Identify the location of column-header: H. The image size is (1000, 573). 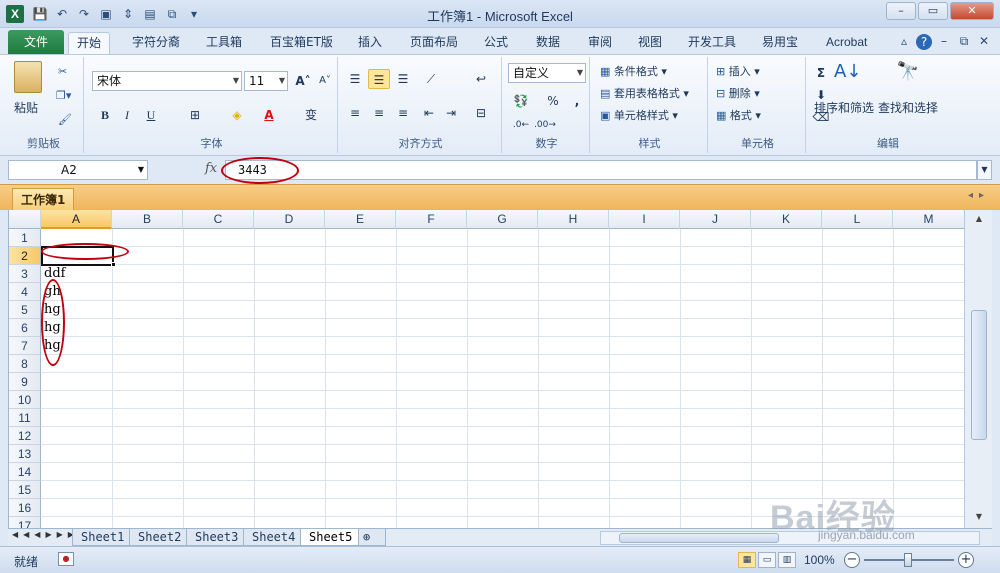
(573, 219).